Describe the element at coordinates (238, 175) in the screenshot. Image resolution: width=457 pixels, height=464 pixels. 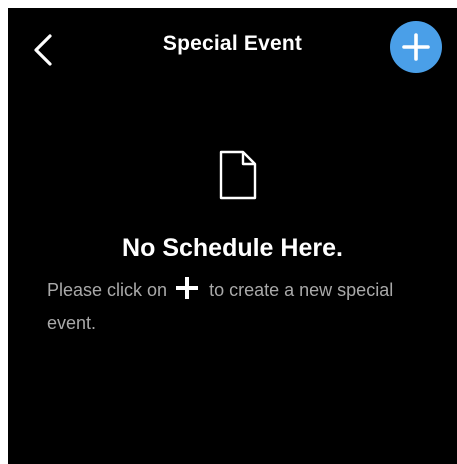
I see `document-icon` at that location.